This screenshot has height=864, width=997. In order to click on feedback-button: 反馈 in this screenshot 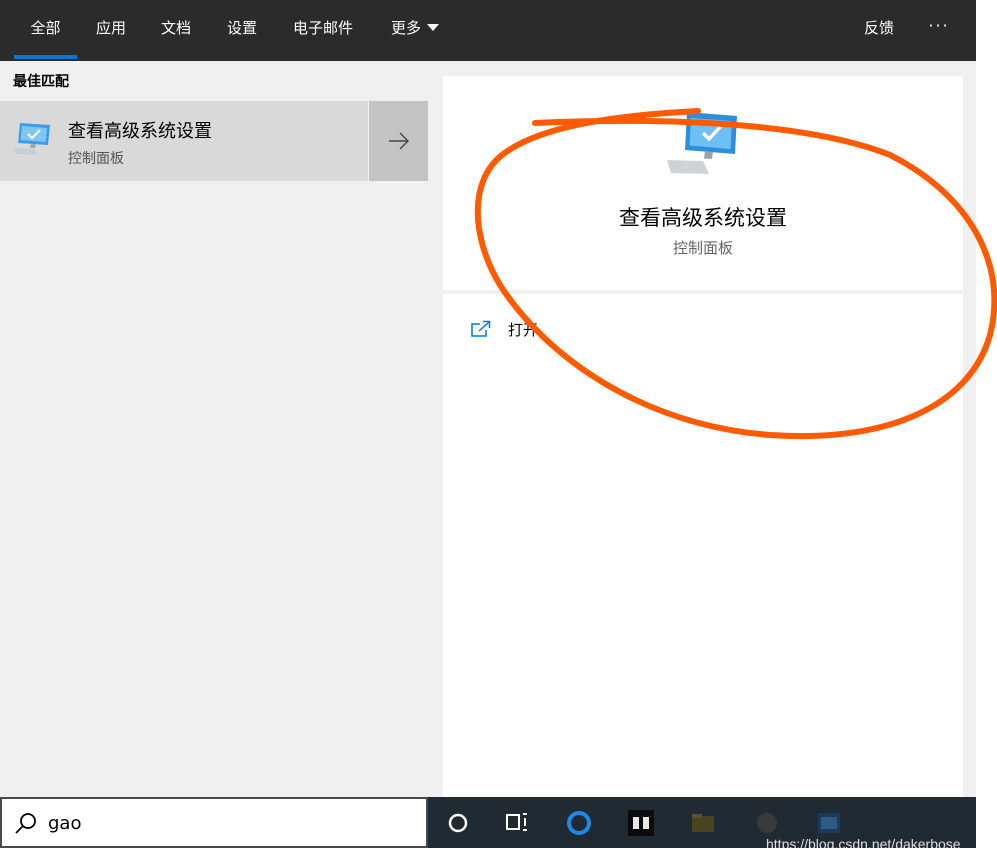, I will do `click(879, 30)`.